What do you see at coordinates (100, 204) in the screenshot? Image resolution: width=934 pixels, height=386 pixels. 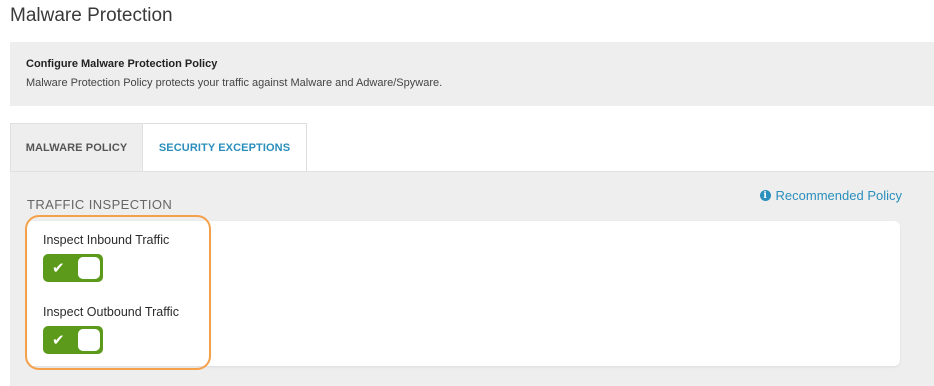 I see `section-title: TRAFFIC INSPECTION` at bounding box center [100, 204].